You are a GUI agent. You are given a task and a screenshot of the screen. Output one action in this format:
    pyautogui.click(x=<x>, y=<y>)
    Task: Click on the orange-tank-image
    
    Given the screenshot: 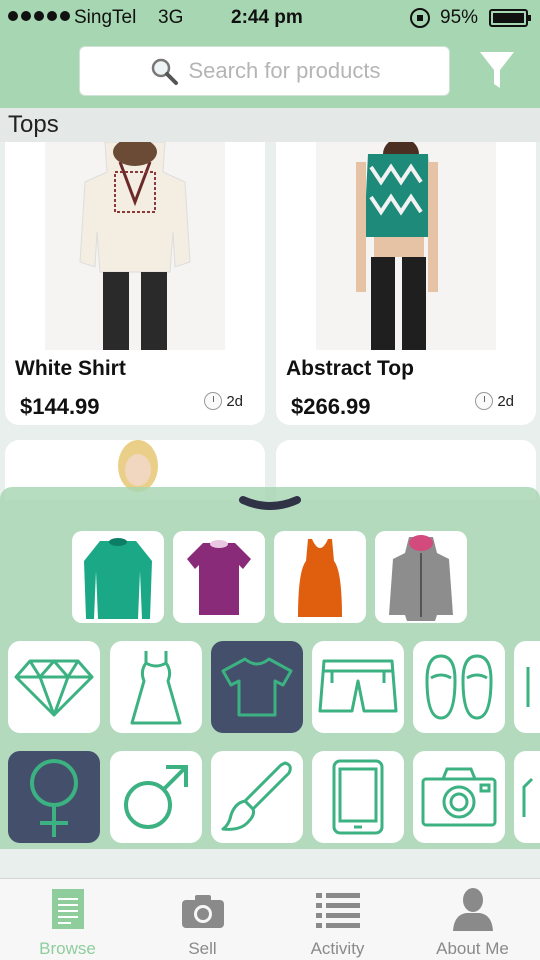 What is the action you would take?
    pyautogui.click(x=320, y=578)
    